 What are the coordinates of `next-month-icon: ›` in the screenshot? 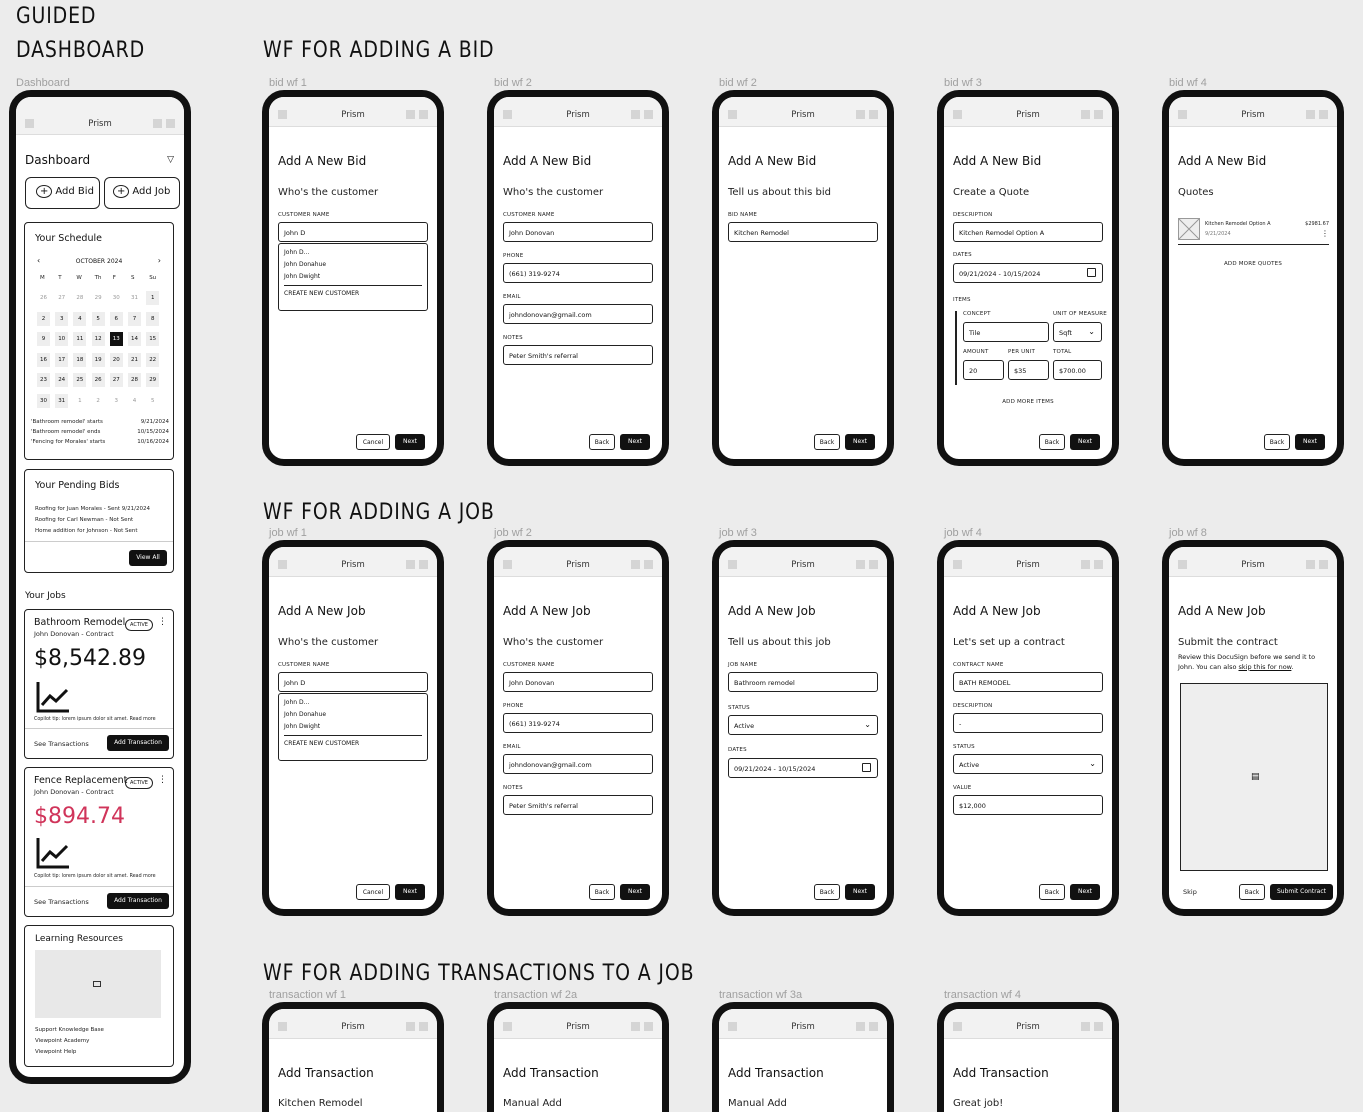 It's located at (159, 260).